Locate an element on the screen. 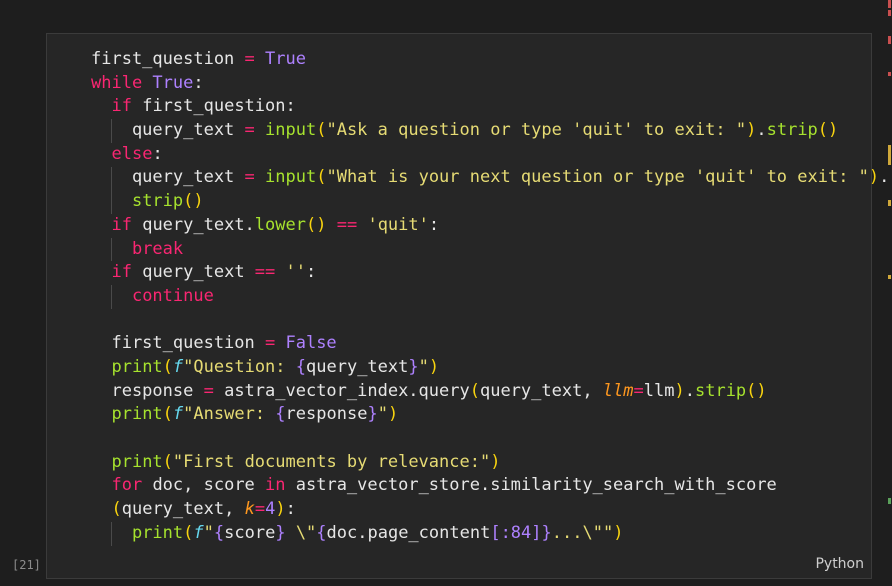 The height and width of the screenshot is (586, 892). code-token: False is located at coordinates (306, 343).